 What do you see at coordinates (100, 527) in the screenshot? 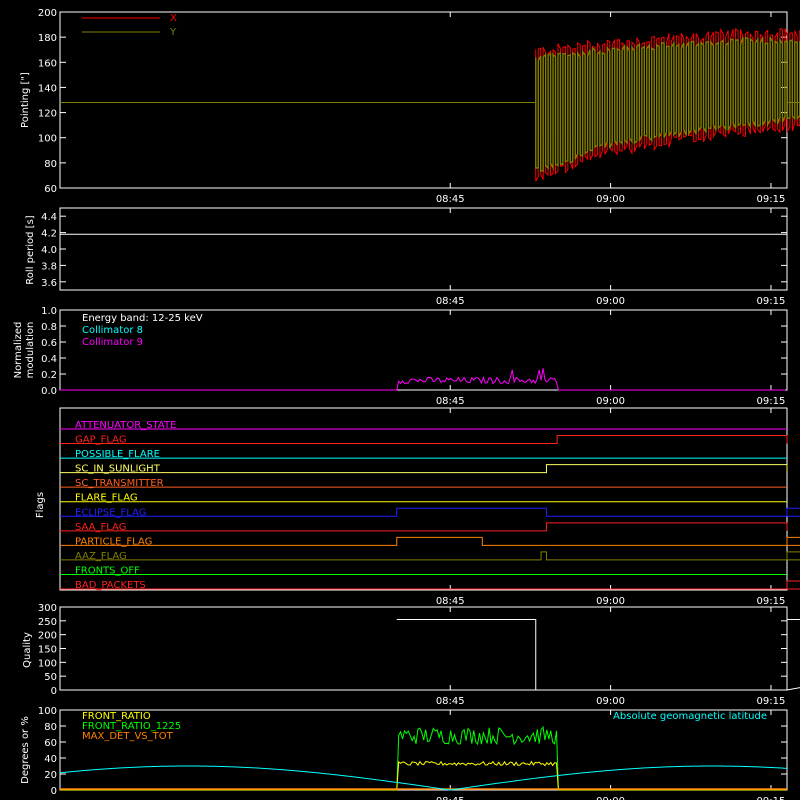
I see `flag-label-saa-flag: SAA_FLAG` at bounding box center [100, 527].